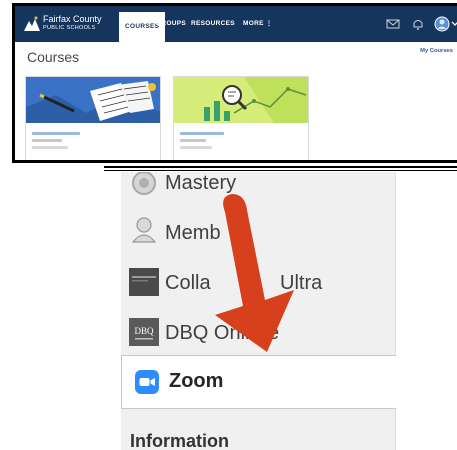 This screenshot has height=450, width=457. Describe the element at coordinates (93, 100) in the screenshot. I see `notebook-pencil-illustration` at that location.